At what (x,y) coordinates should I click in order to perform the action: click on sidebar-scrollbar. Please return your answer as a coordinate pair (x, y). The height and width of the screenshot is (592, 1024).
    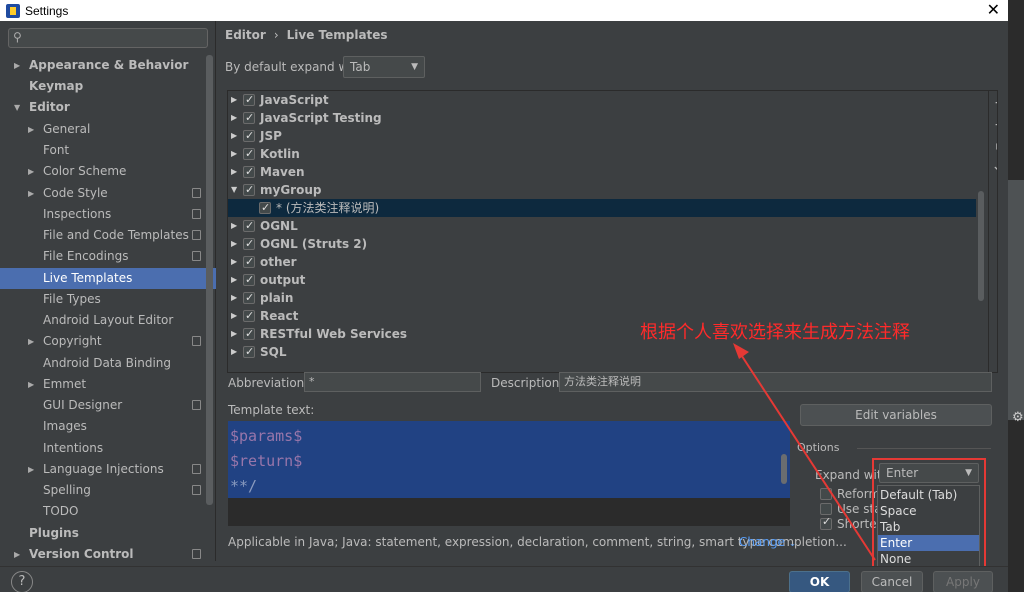
    Looking at the image, I should click on (209, 280).